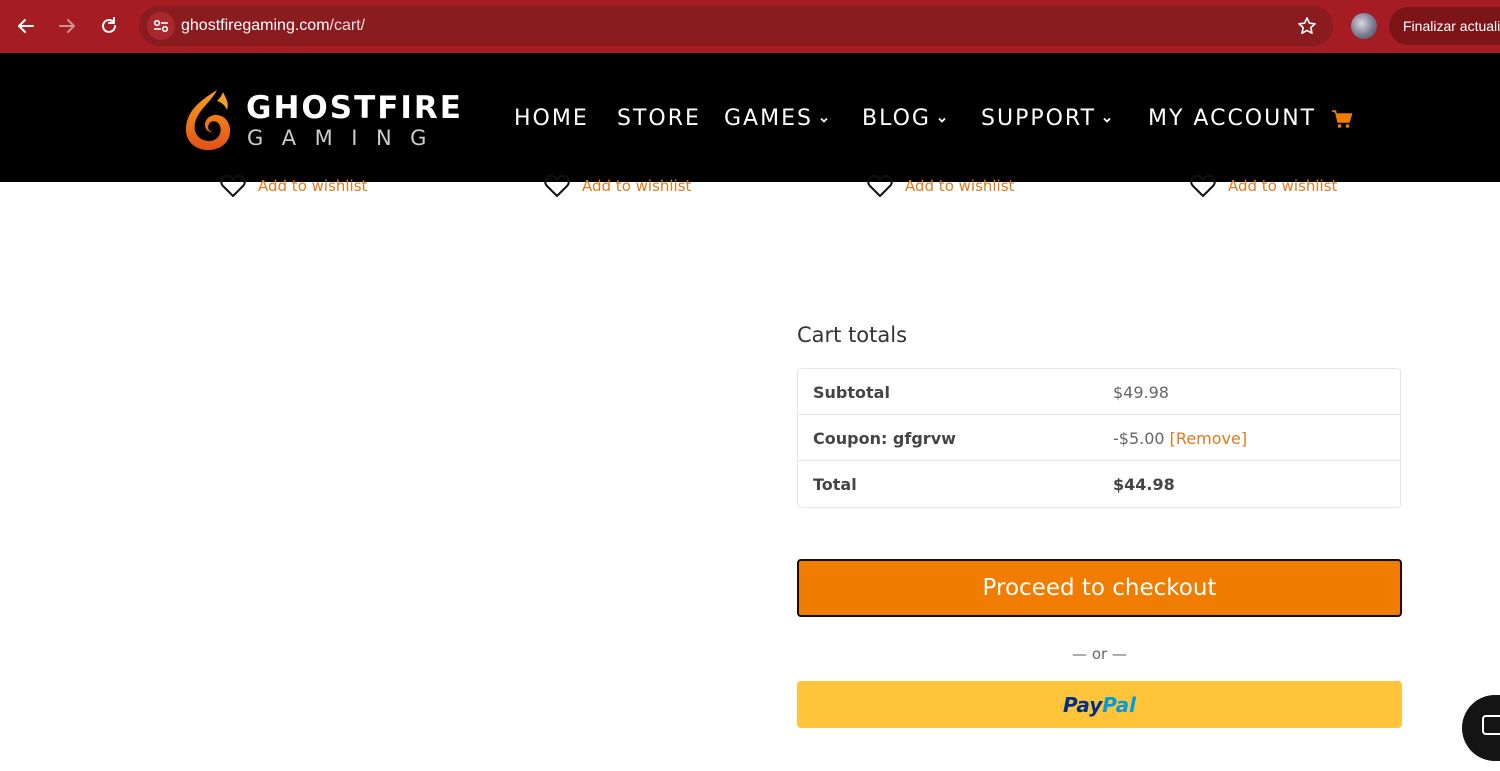 Image resolution: width=1500 pixels, height=771 pixels. I want to click on coupon-discount: -$5.00, so click(1139, 438).